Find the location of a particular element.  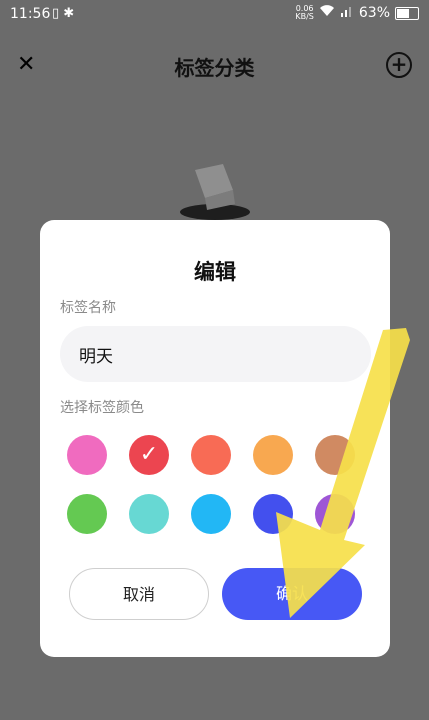

color-swatch-coral is located at coordinates (211, 455).